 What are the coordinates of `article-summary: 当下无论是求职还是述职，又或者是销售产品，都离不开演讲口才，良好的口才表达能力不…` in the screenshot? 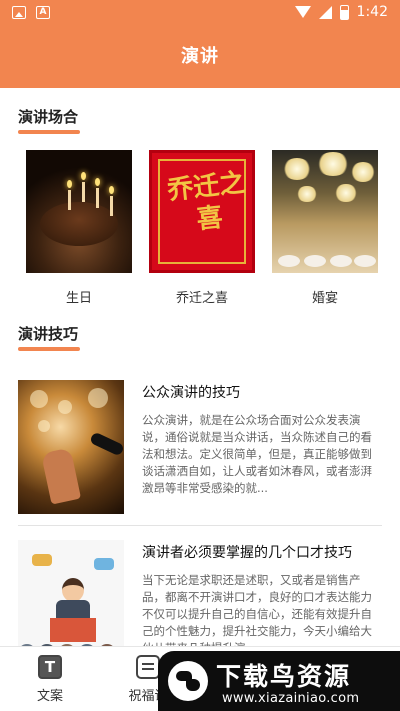 It's located at (257, 609).